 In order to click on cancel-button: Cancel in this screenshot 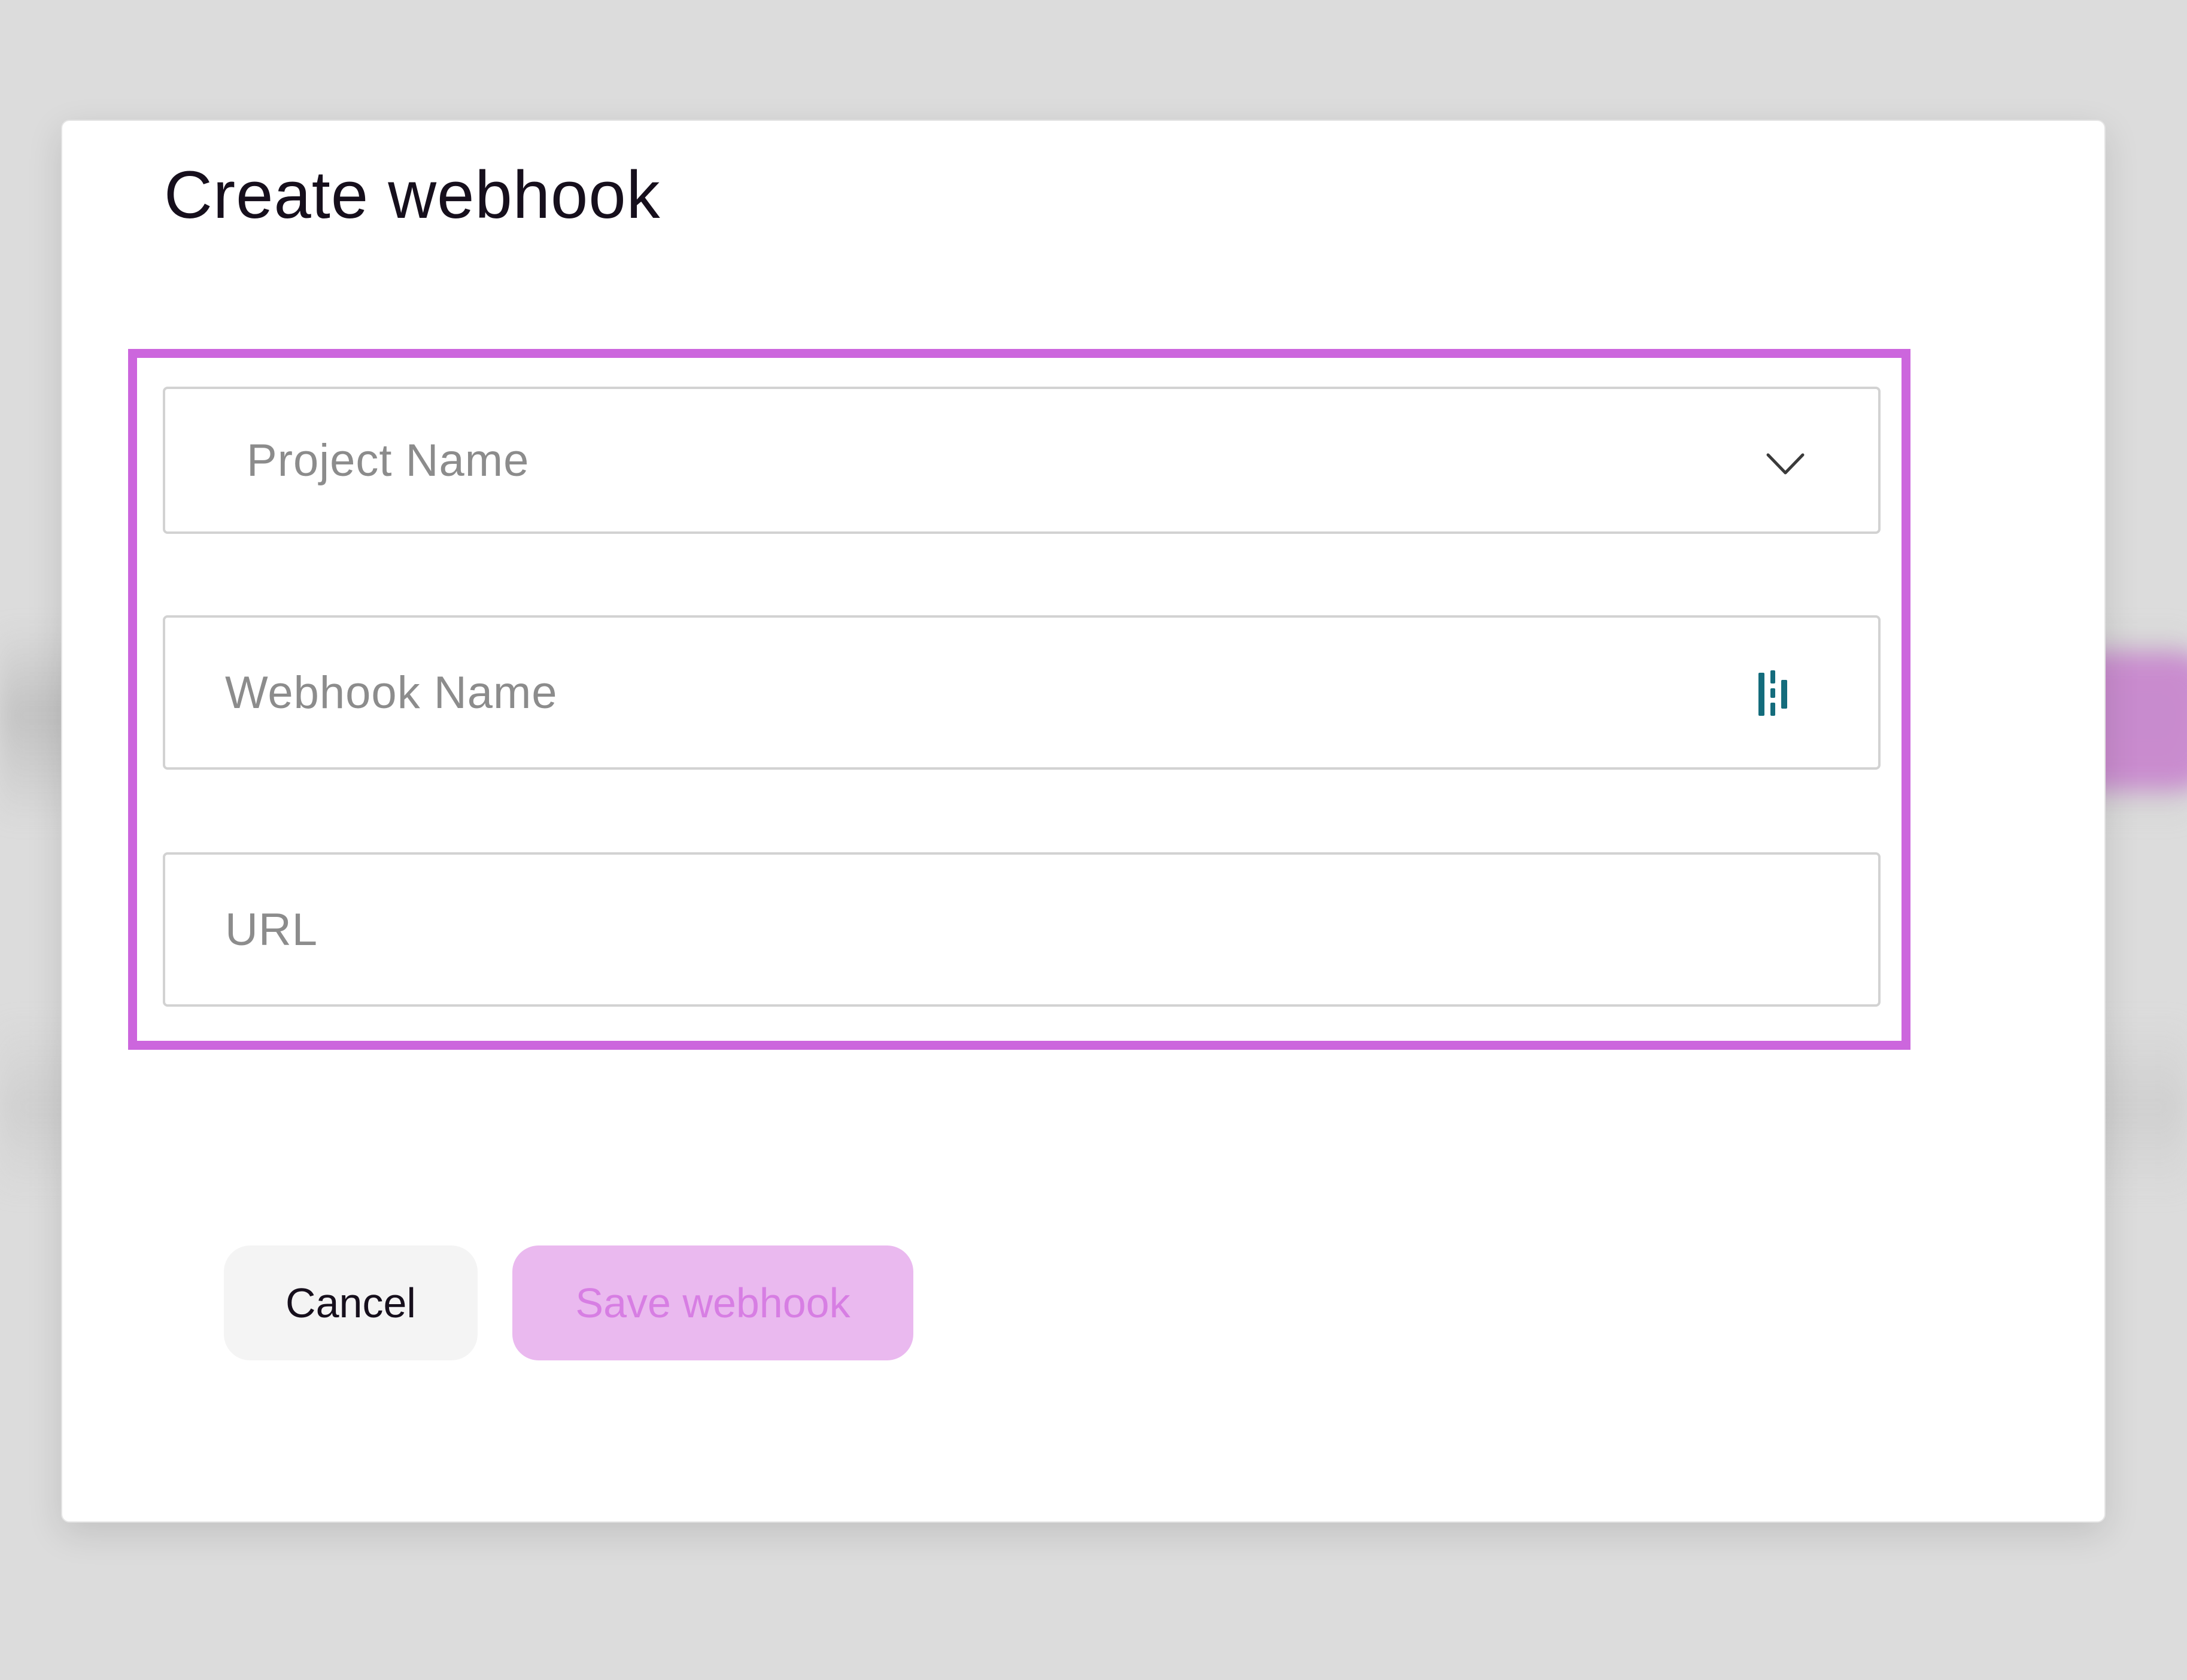, I will do `click(351, 1303)`.